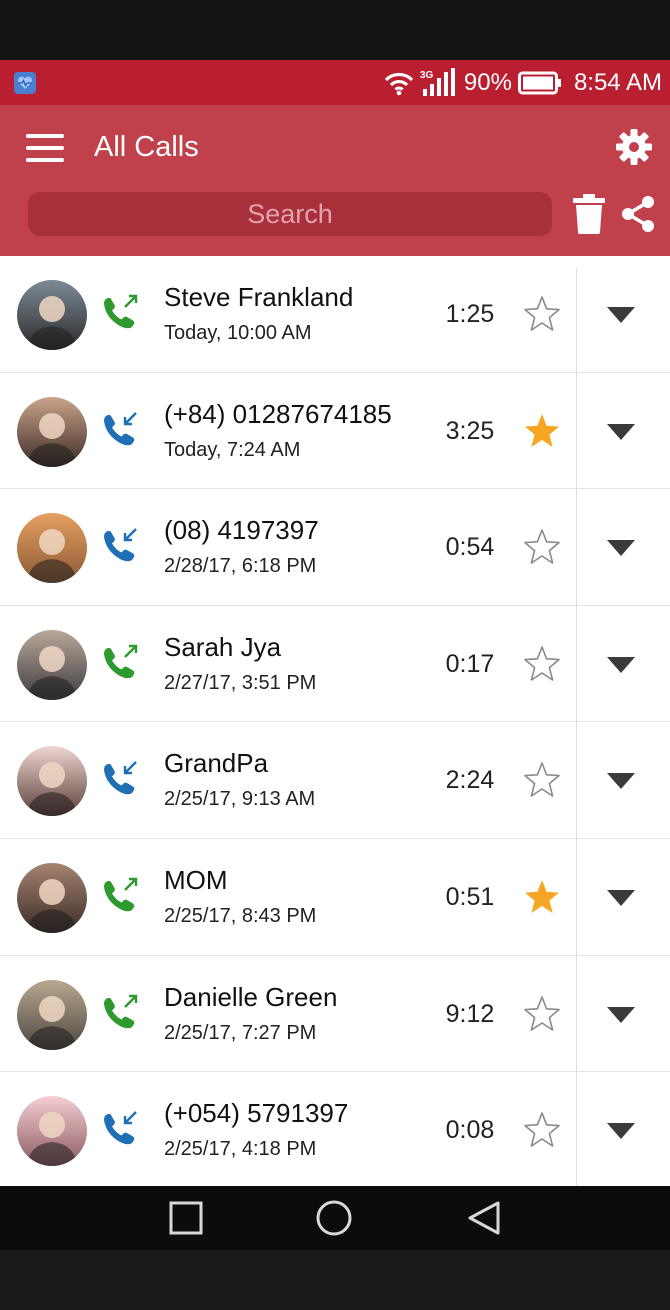 The height and width of the screenshot is (1310, 670). I want to click on call-timestamp: 2/25/17, 9:13 AM, so click(240, 799).